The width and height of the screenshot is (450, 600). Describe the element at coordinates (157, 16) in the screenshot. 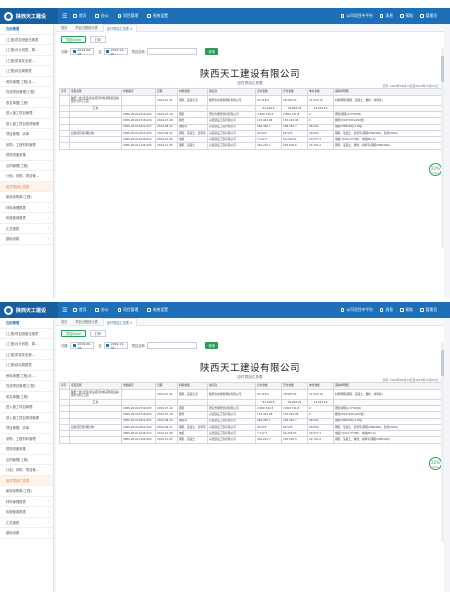

I see `nav-settings: 系统设置` at that location.